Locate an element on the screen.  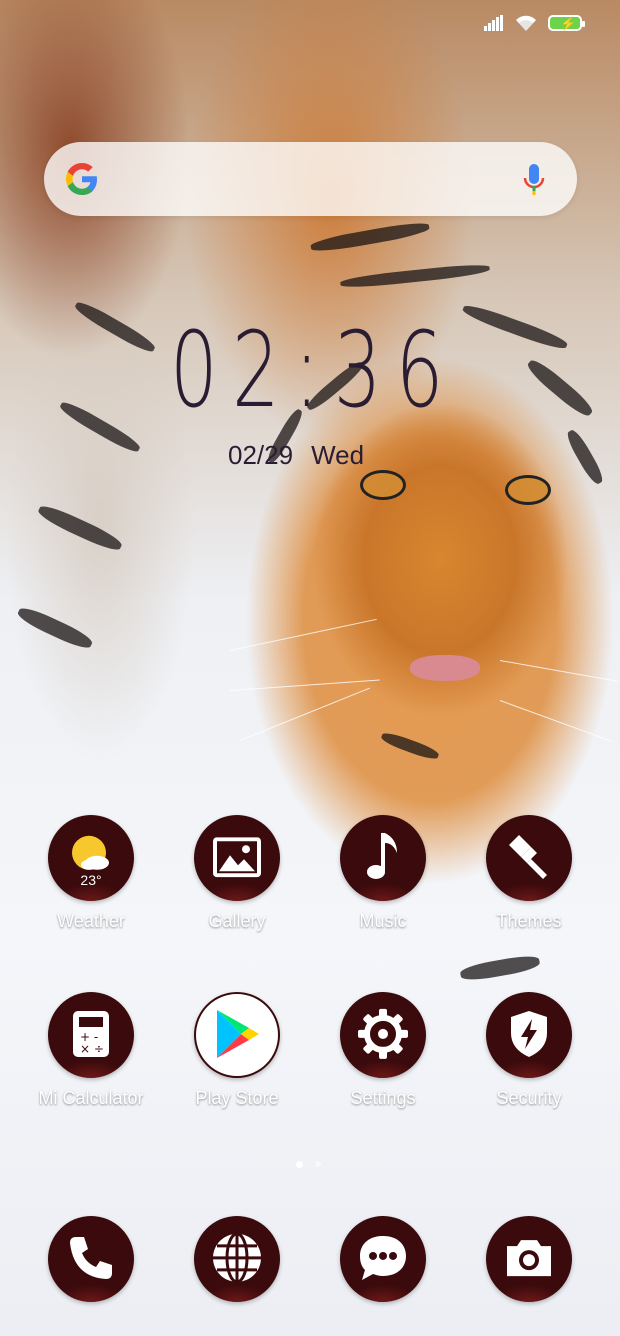
google-search-bar is located at coordinates (310, 179).